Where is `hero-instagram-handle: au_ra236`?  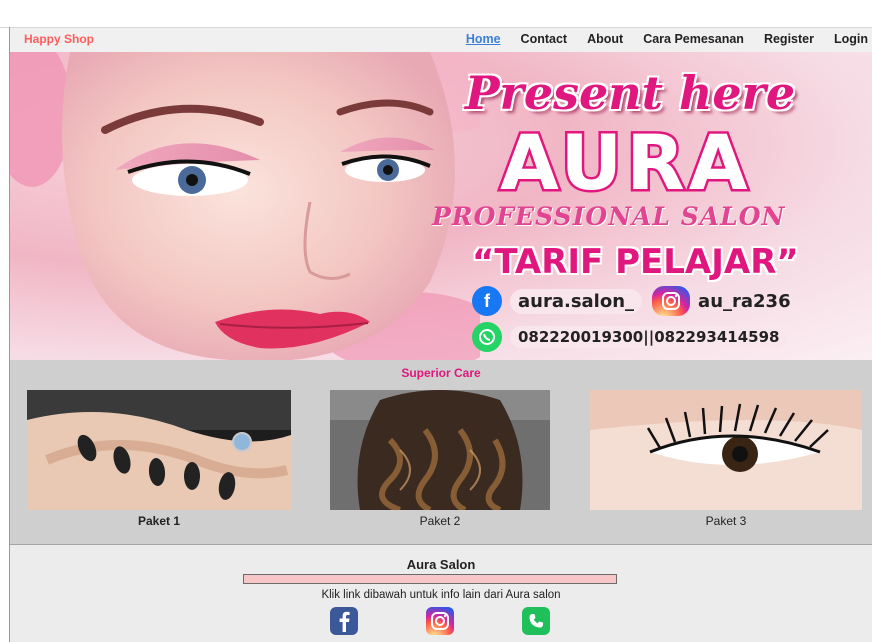 hero-instagram-handle: au_ra236 is located at coordinates (744, 301).